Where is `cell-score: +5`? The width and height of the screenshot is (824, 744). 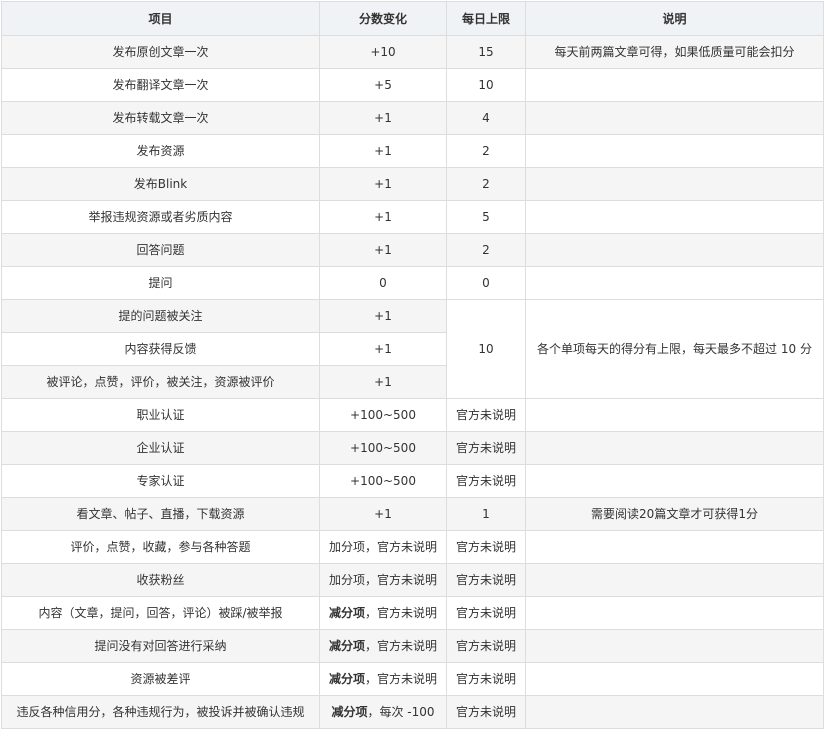
cell-score: +5 is located at coordinates (383, 85).